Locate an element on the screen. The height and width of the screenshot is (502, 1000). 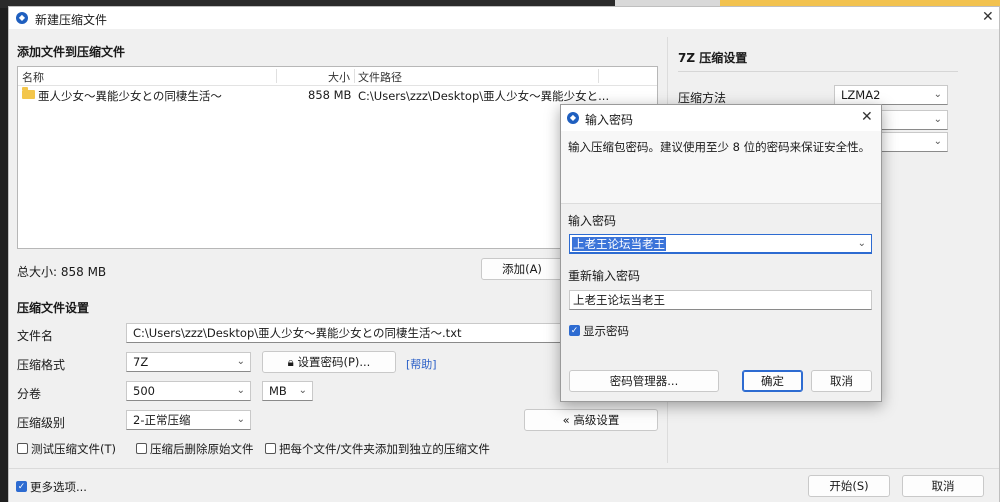
password-input-value: 上老王论坛当老王 is located at coordinates (619, 244).